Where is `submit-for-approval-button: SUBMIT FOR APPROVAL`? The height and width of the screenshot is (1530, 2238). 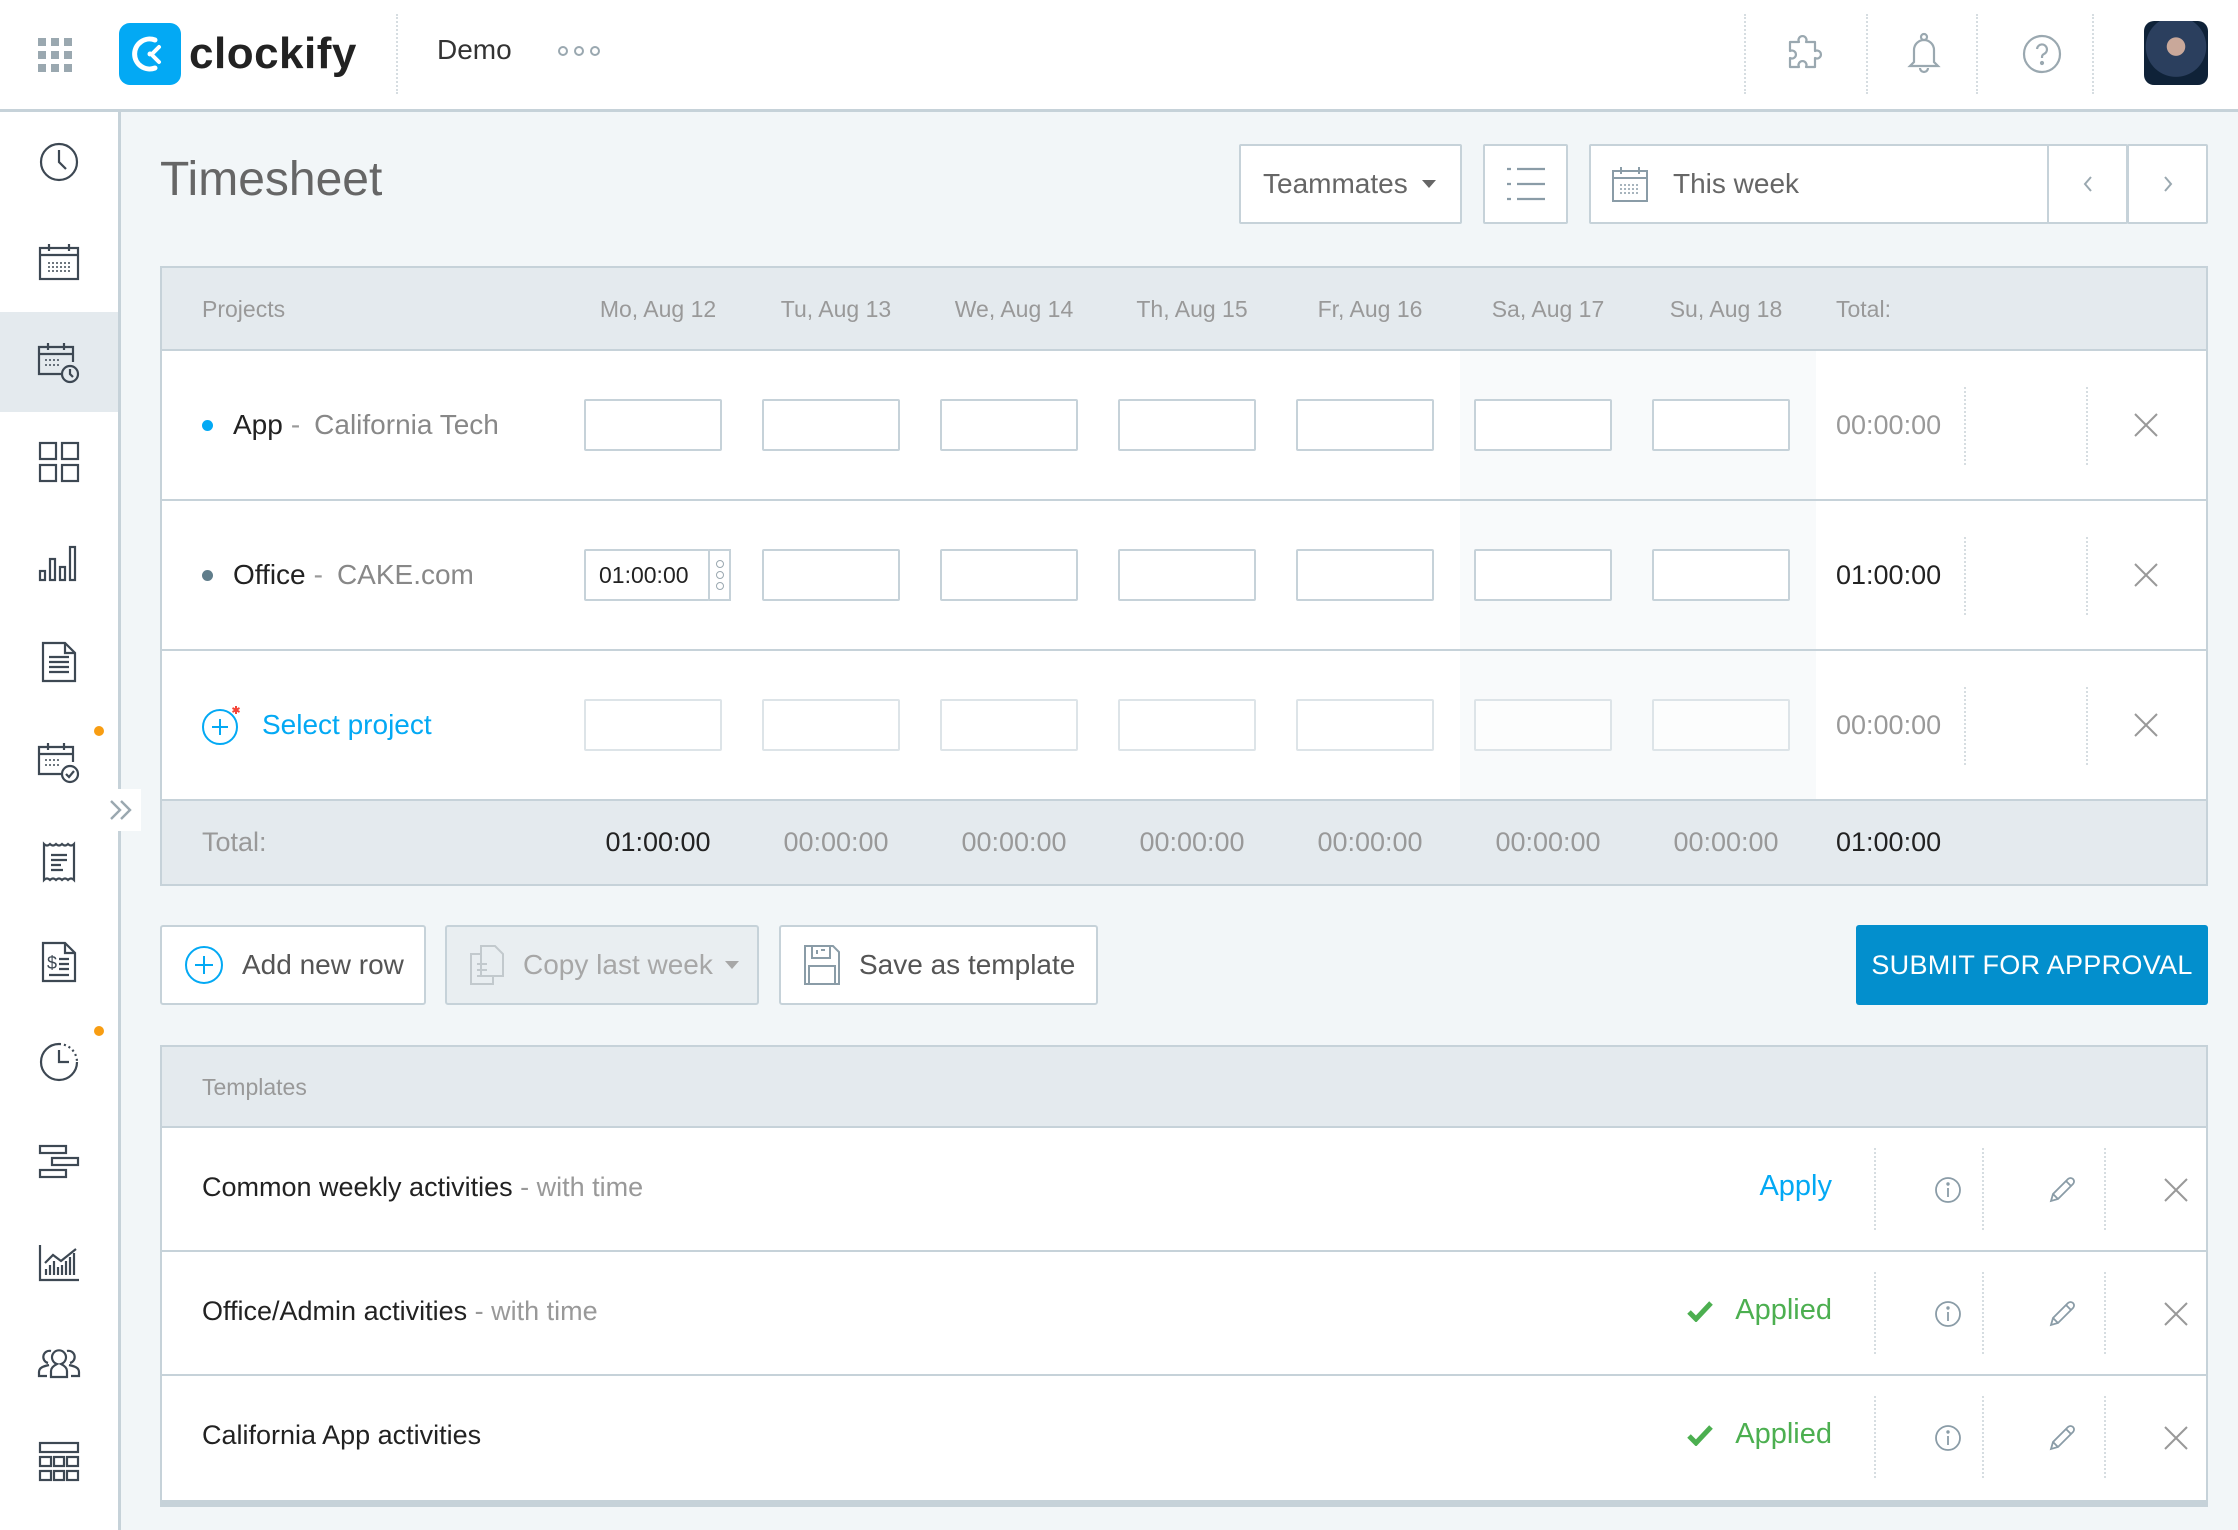 submit-for-approval-button: SUBMIT FOR APPROVAL is located at coordinates (2032, 965).